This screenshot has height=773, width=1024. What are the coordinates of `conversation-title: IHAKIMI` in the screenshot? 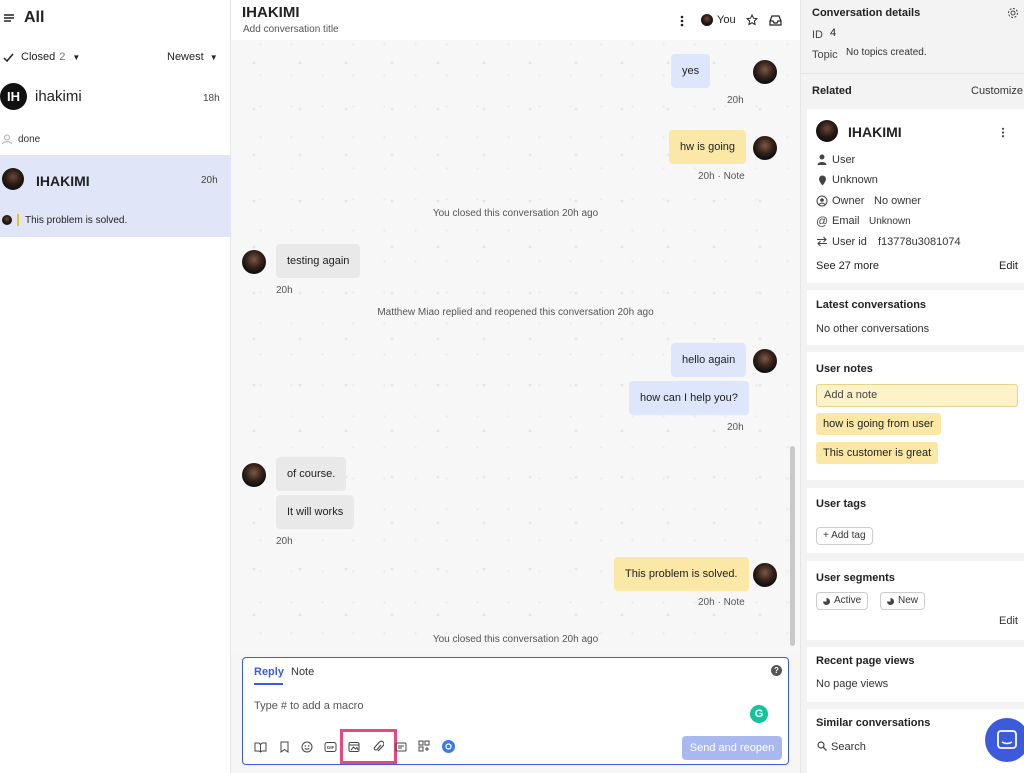 It's located at (271, 12).